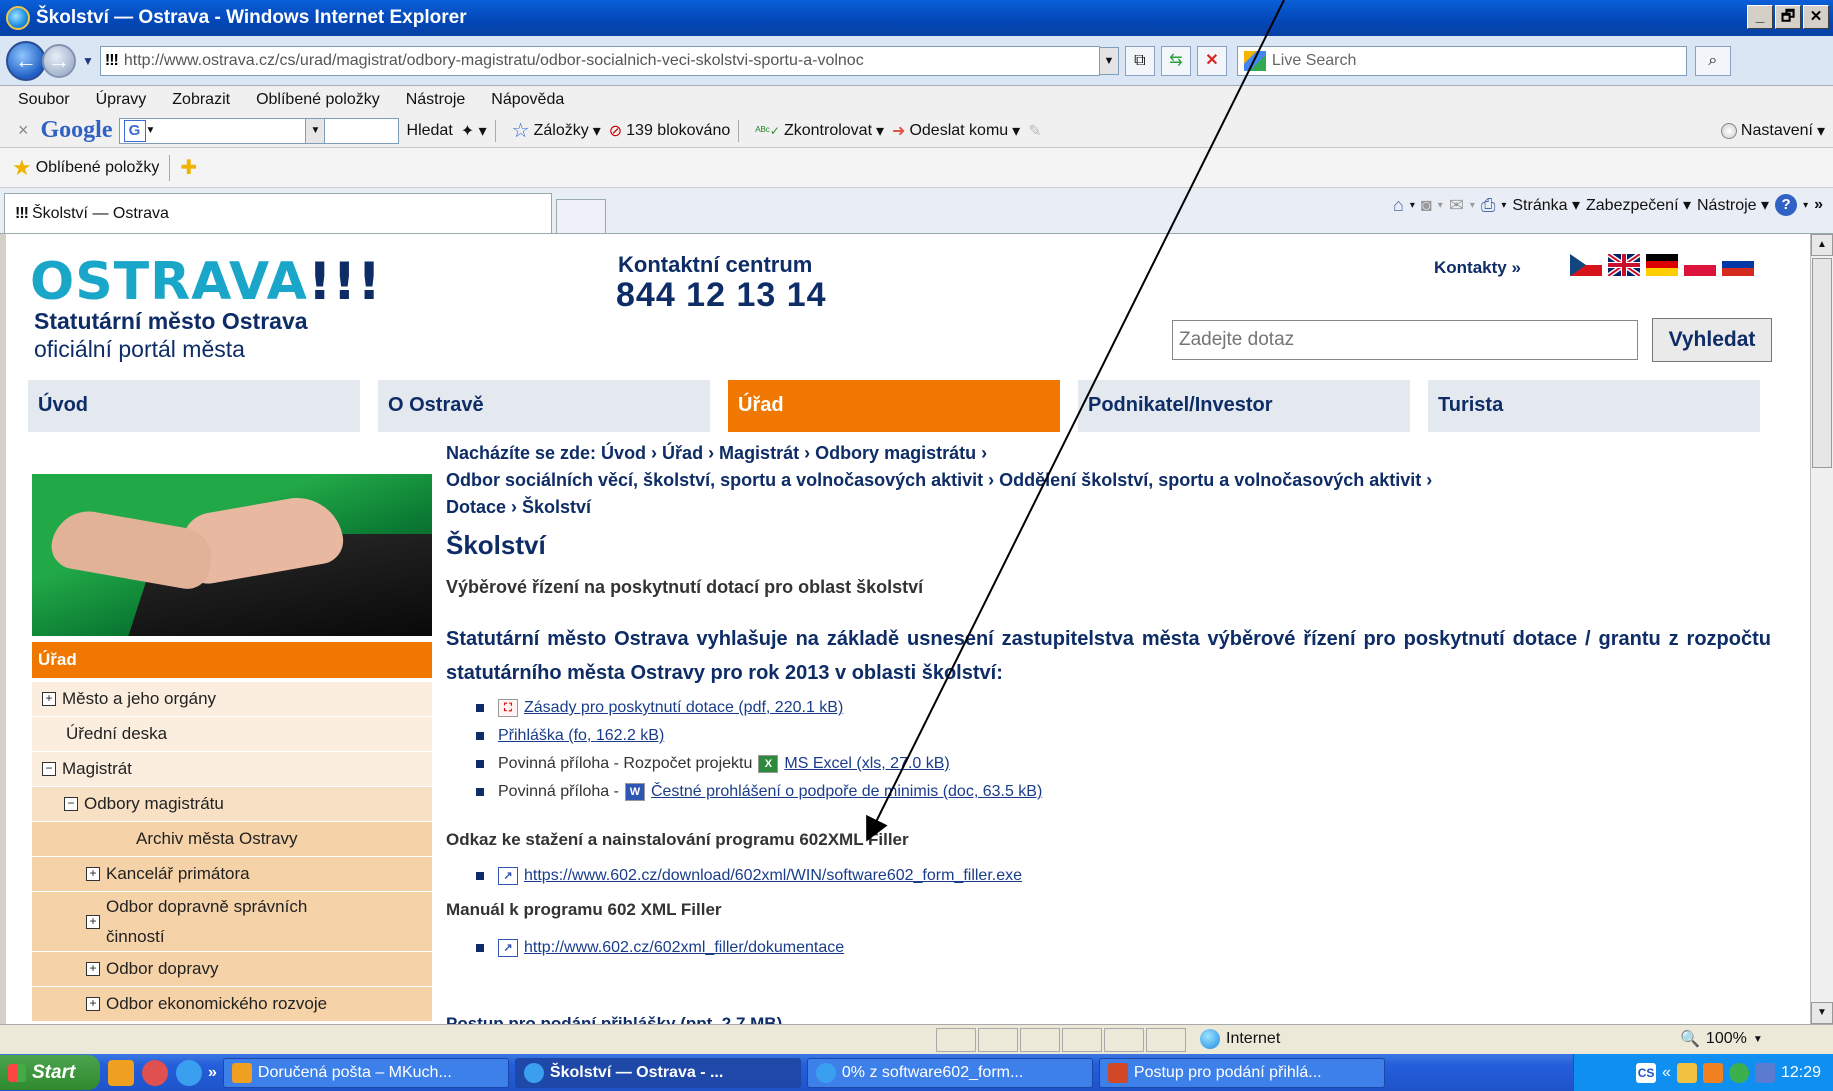 This screenshot has height=1091, width=1833. I want to click on compatibility-icon: ⧉, so click(1139, 60).